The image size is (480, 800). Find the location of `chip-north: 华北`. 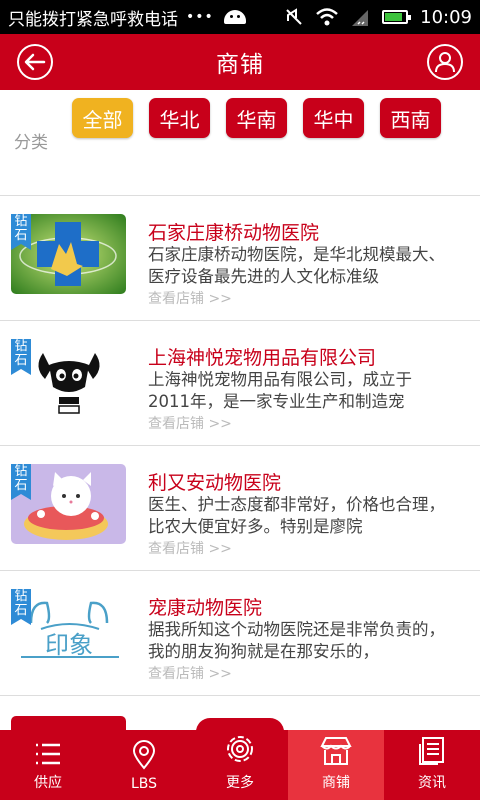

chip-north: 华北 is located at coordinates (179, 118).